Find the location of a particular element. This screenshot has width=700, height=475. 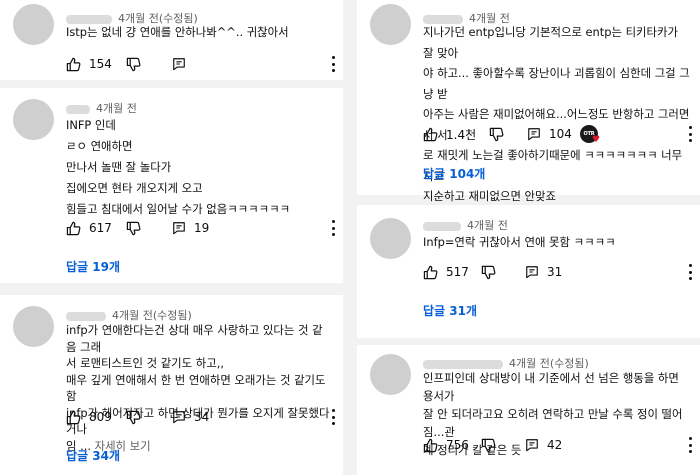

reply-button: 31 is located at coordinates (543, 272).